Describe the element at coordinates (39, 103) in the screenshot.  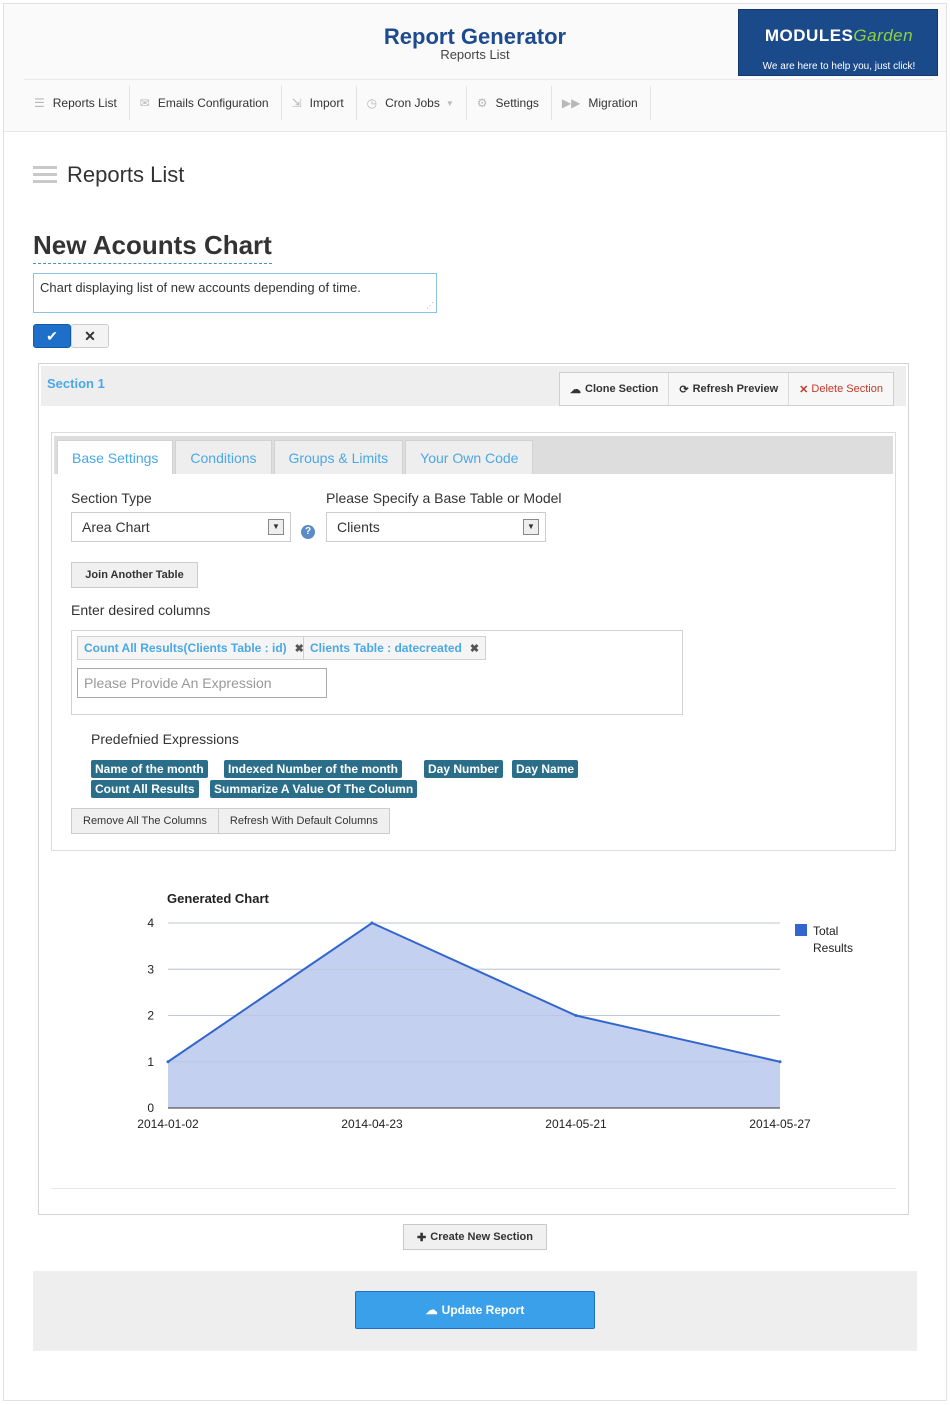
I see `list-icon: ☰` at that location.